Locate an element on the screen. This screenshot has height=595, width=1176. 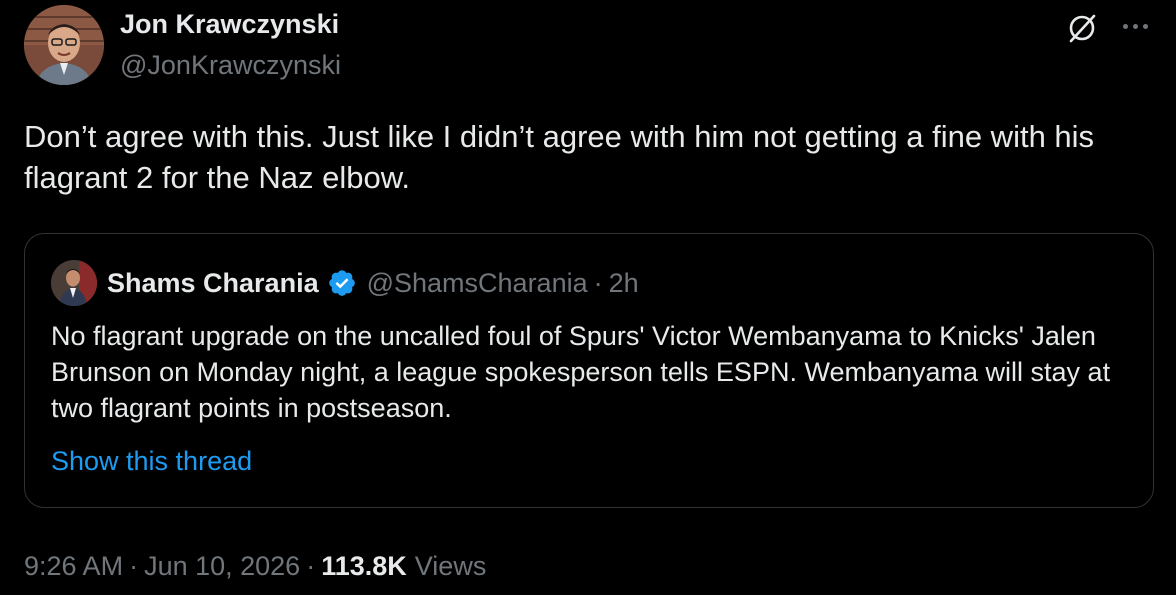
show-thread-link: Show this thread is located at coordinates (151, 461).